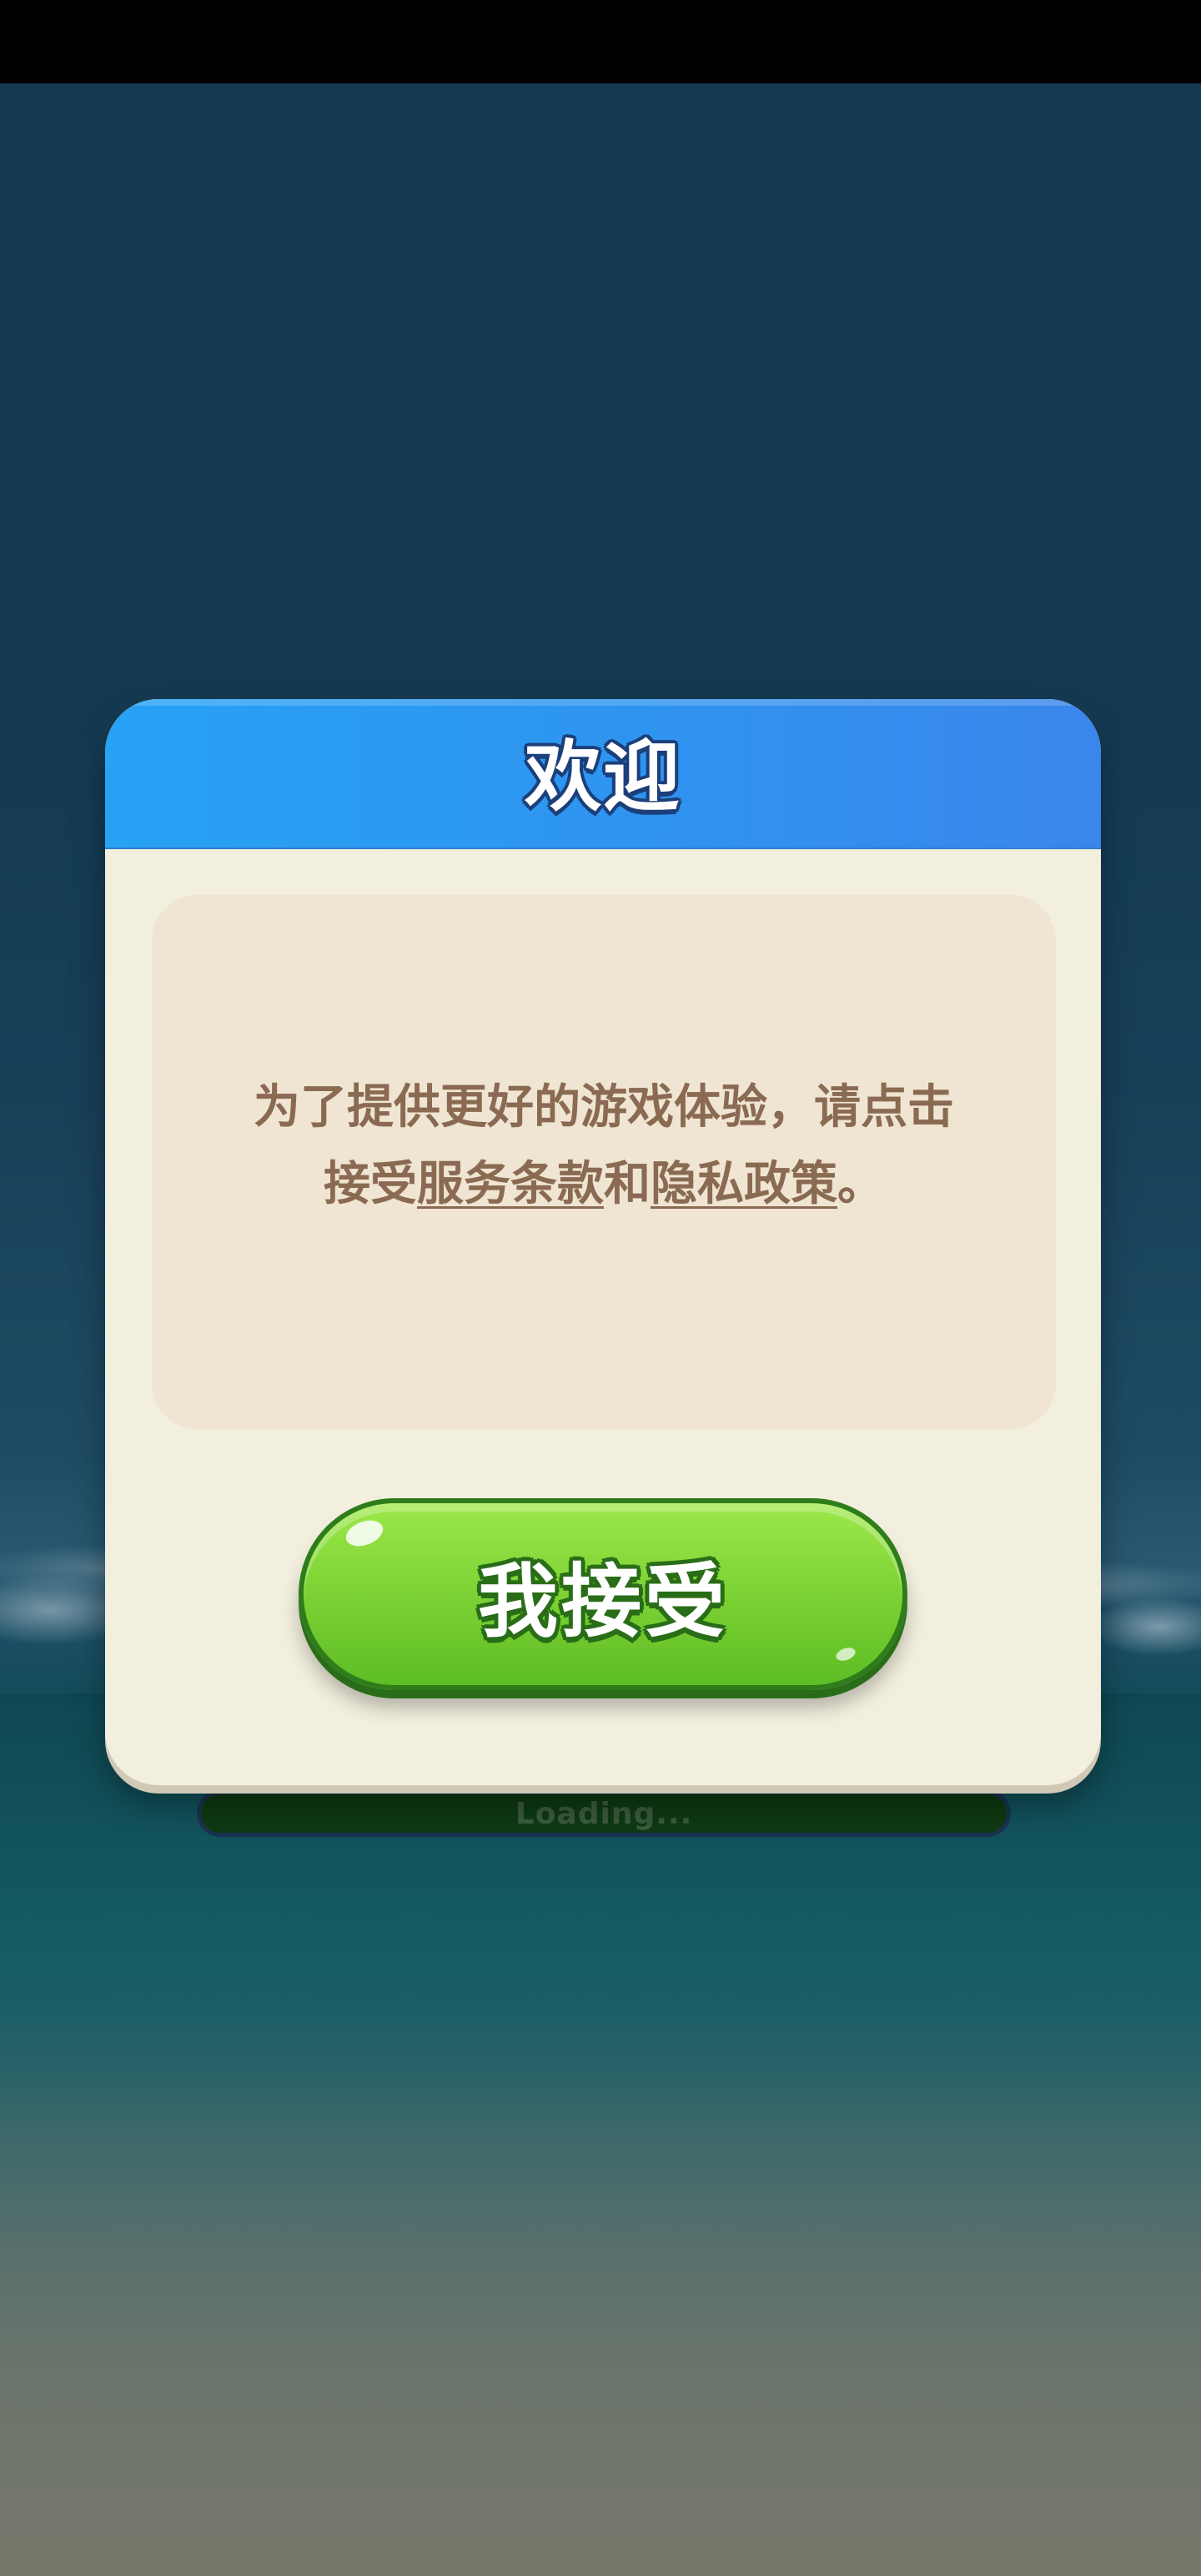 This screenshot has height=2576, width=1201. I want to click on privacy-policy-link: 隐私政策, so click(744, 1184).